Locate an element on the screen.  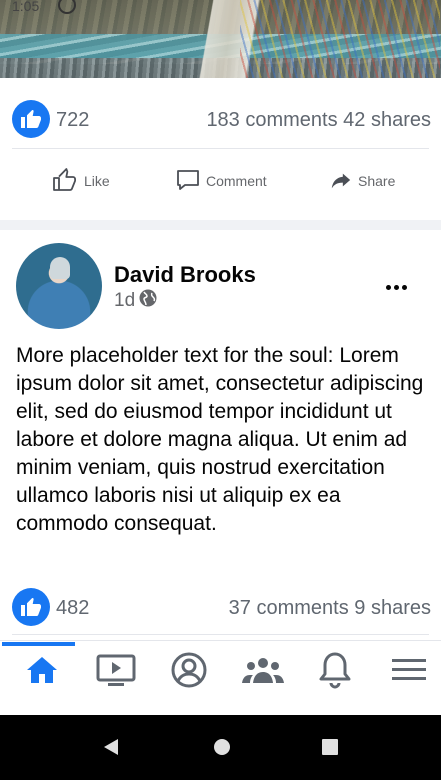
post-stats: 722 183 comments 42 shares is located at coordinates (220, 120).